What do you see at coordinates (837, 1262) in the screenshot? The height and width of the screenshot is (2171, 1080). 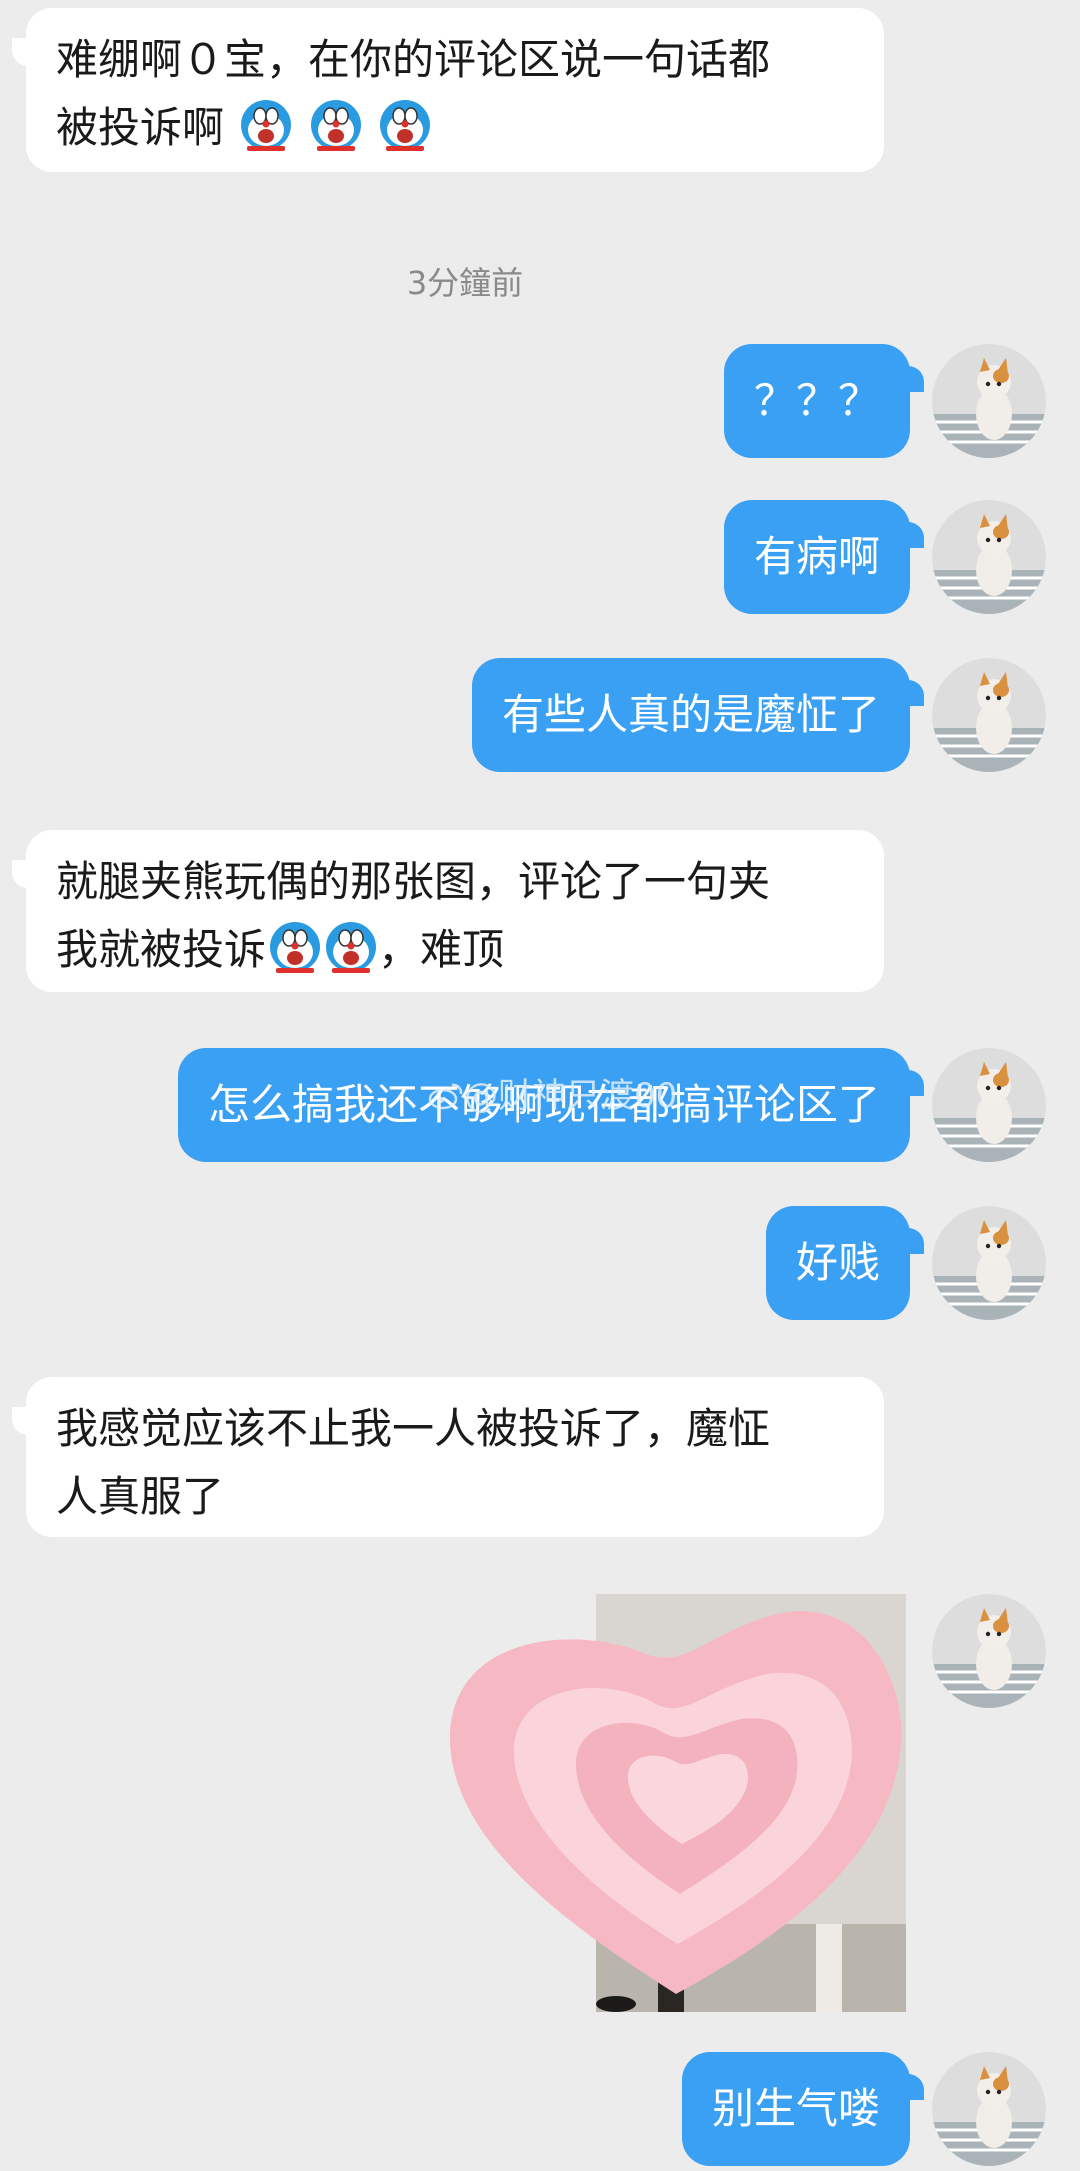 I see `message-text: 好贱` at bounding box center [837, 1262].